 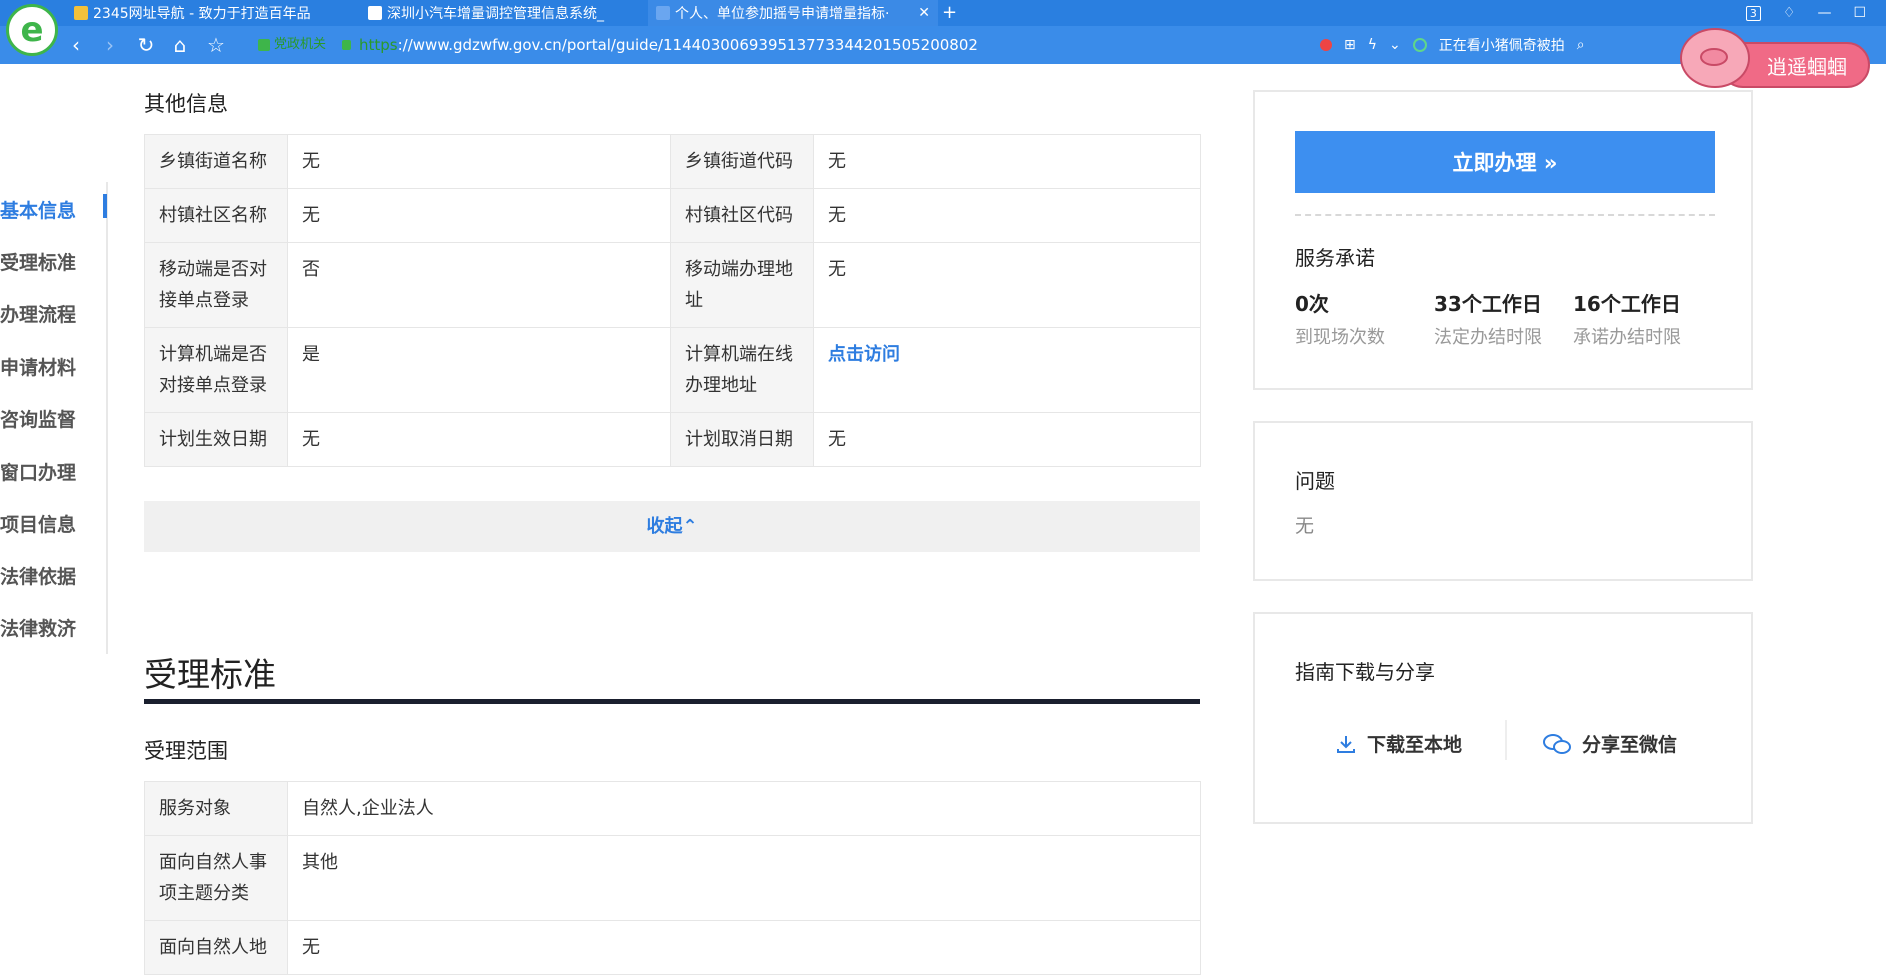 I want to click on table-row: 乡镇街道名称 无 乡镇街道代码 无, so click(x=672, y=161).